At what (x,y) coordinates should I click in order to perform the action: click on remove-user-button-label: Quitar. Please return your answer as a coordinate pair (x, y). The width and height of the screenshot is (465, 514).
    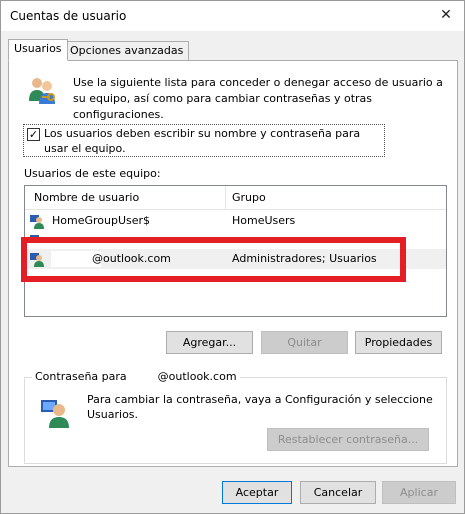
    Looking at the image, I should click on (304, 342).